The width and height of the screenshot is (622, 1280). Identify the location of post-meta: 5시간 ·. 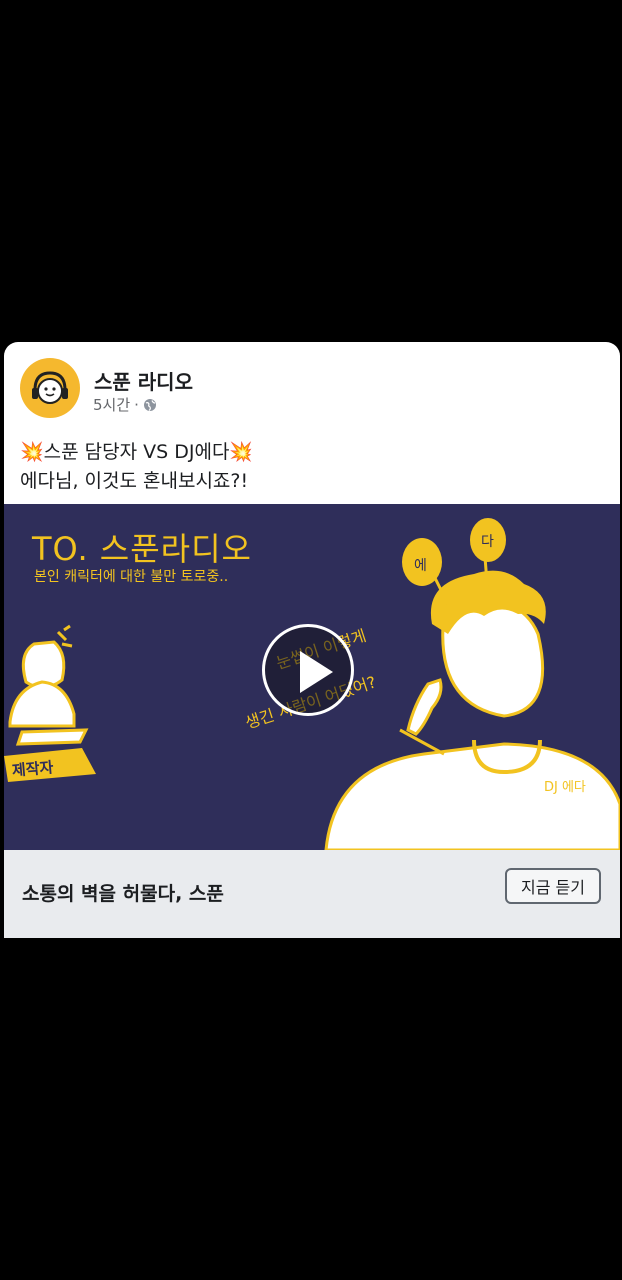
(125, 404).